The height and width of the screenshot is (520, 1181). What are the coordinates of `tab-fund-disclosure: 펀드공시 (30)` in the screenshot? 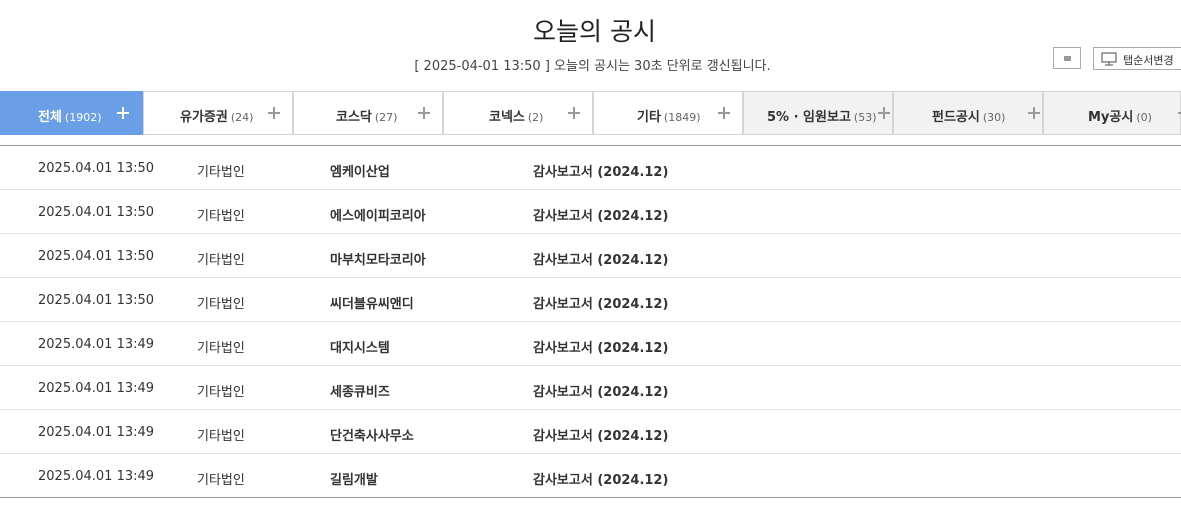 It's located at (968, 113).